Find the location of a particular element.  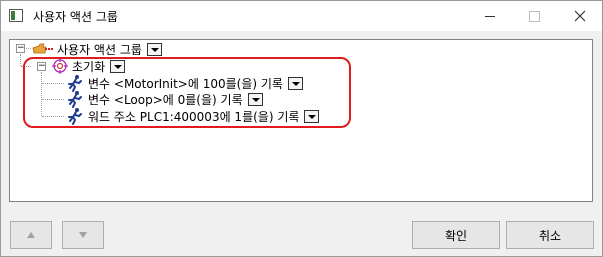

app-window-icon is located at coordinates (16, 15).